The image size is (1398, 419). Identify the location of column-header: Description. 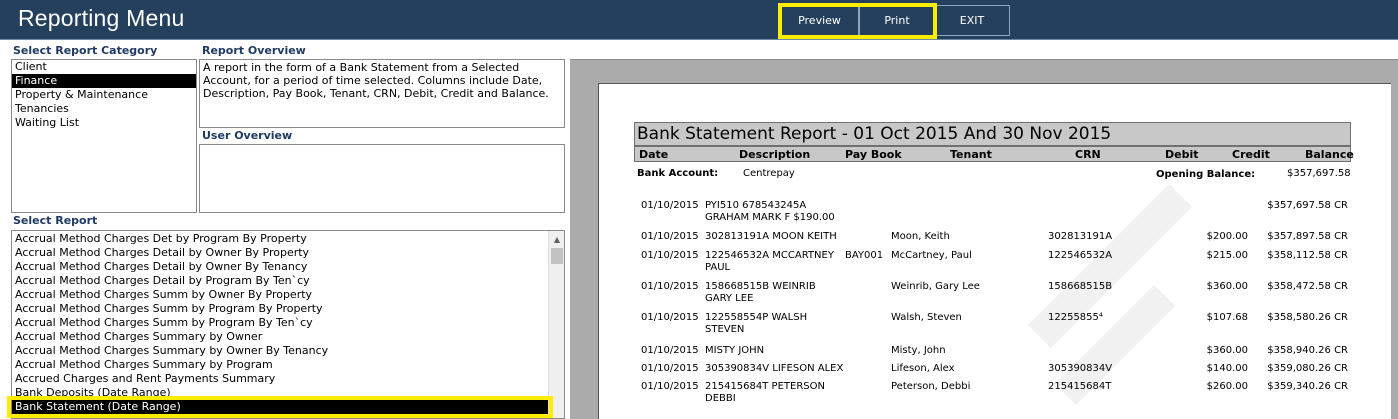
(775, 154).